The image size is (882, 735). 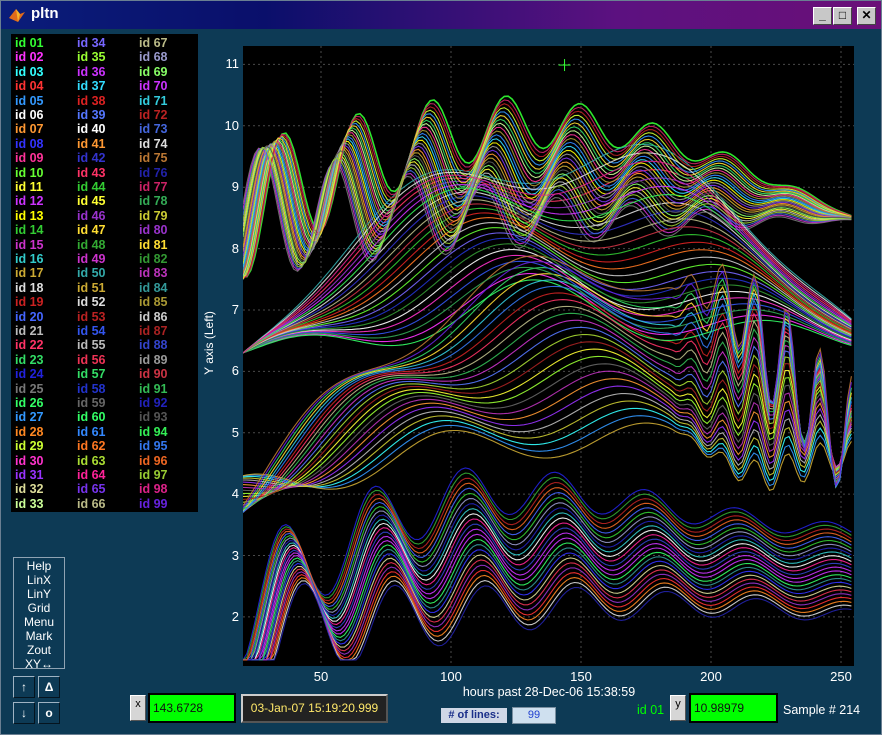 What do you see at coordinates (29, 129) in the screenshot?
I see `legend-item: id 07` at bounding box center [29, 129].